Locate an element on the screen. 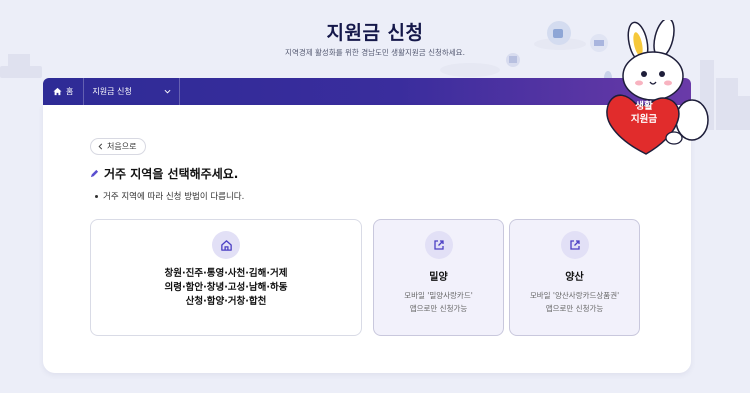 The width and height of the screenshot is (750, 393). section-title-text: 거주 지역을 선택해주세요. is located at coordinates (171, 174).